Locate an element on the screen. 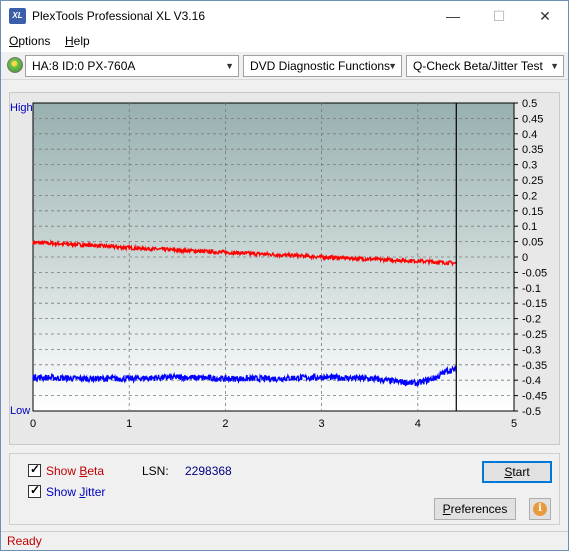 Image resolution: width=569 pixels, height=551 pixels. lsn-label: LSN: is located at coordinates (155, 471).